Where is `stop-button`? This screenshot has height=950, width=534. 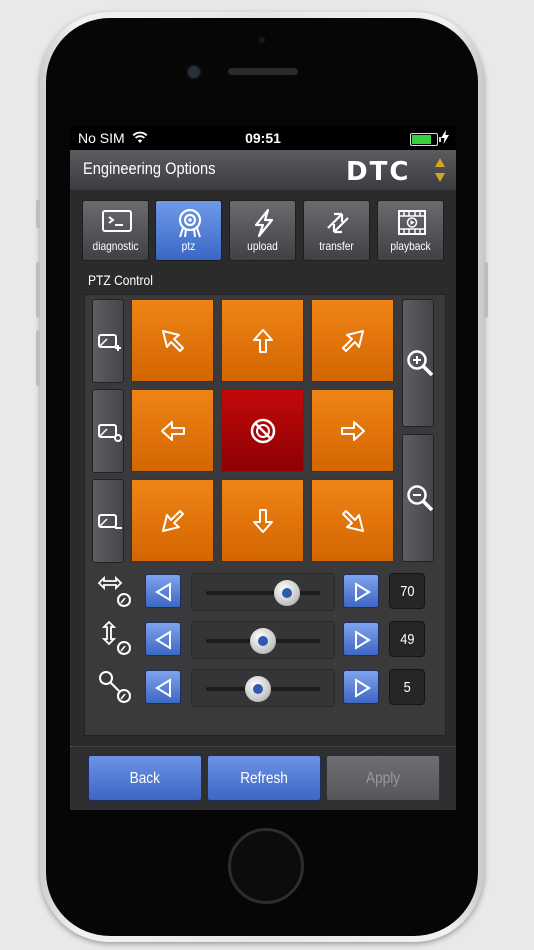
stop-button is located at coordinates (262, 430).